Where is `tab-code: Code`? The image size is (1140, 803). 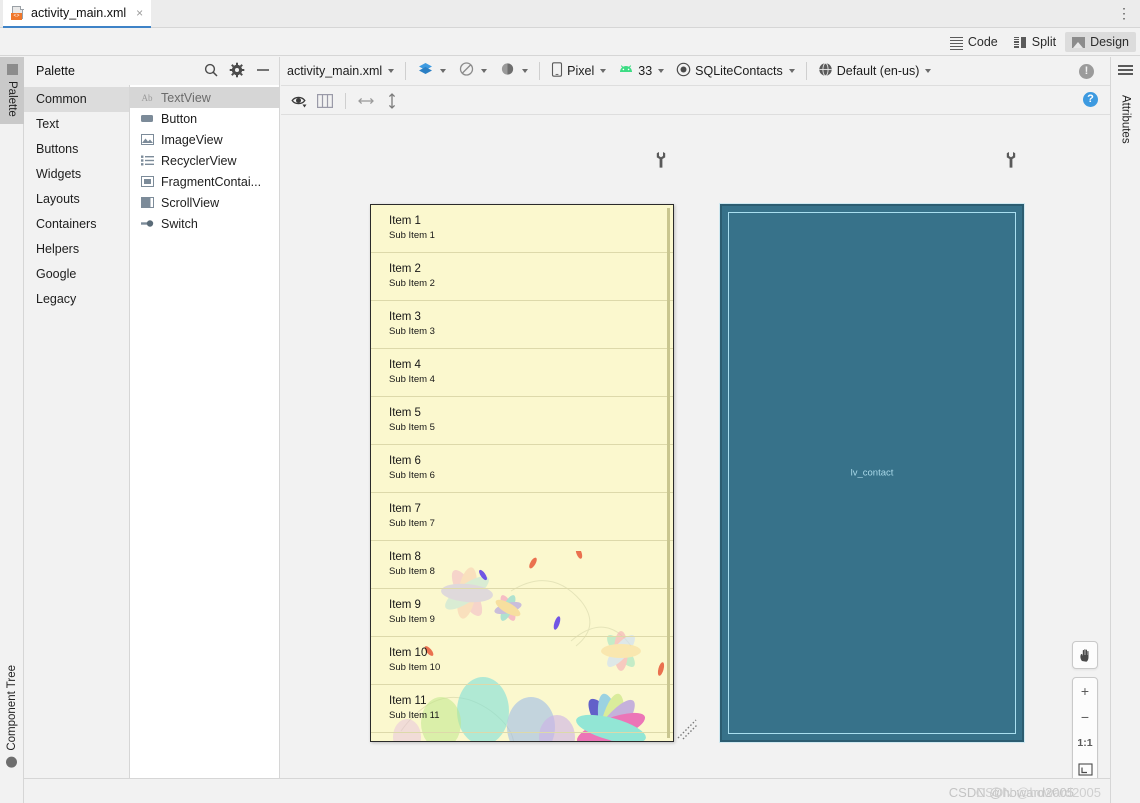 tab-code: Code is located at coordinates (974, 42).